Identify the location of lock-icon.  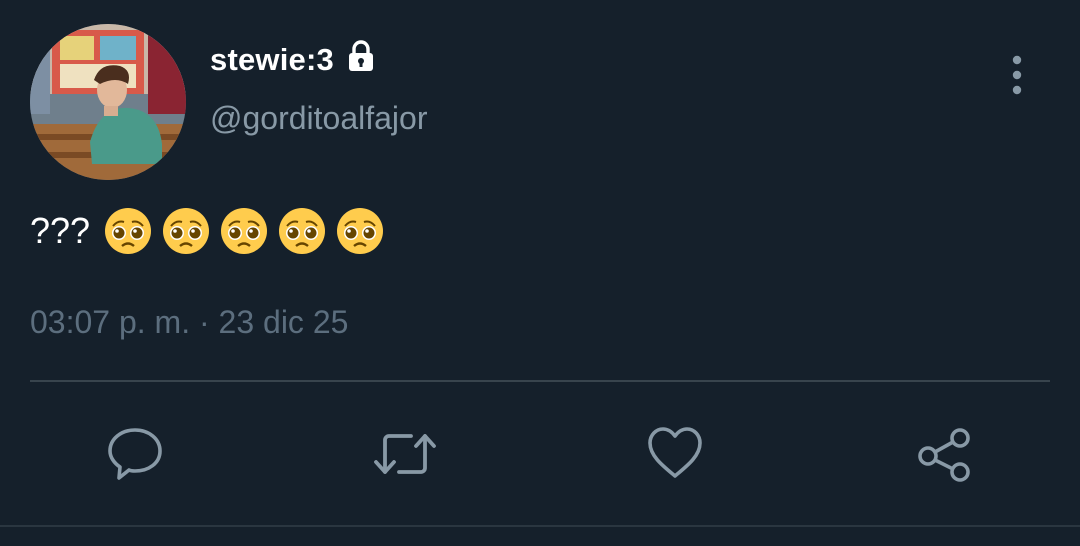
(361, 58).